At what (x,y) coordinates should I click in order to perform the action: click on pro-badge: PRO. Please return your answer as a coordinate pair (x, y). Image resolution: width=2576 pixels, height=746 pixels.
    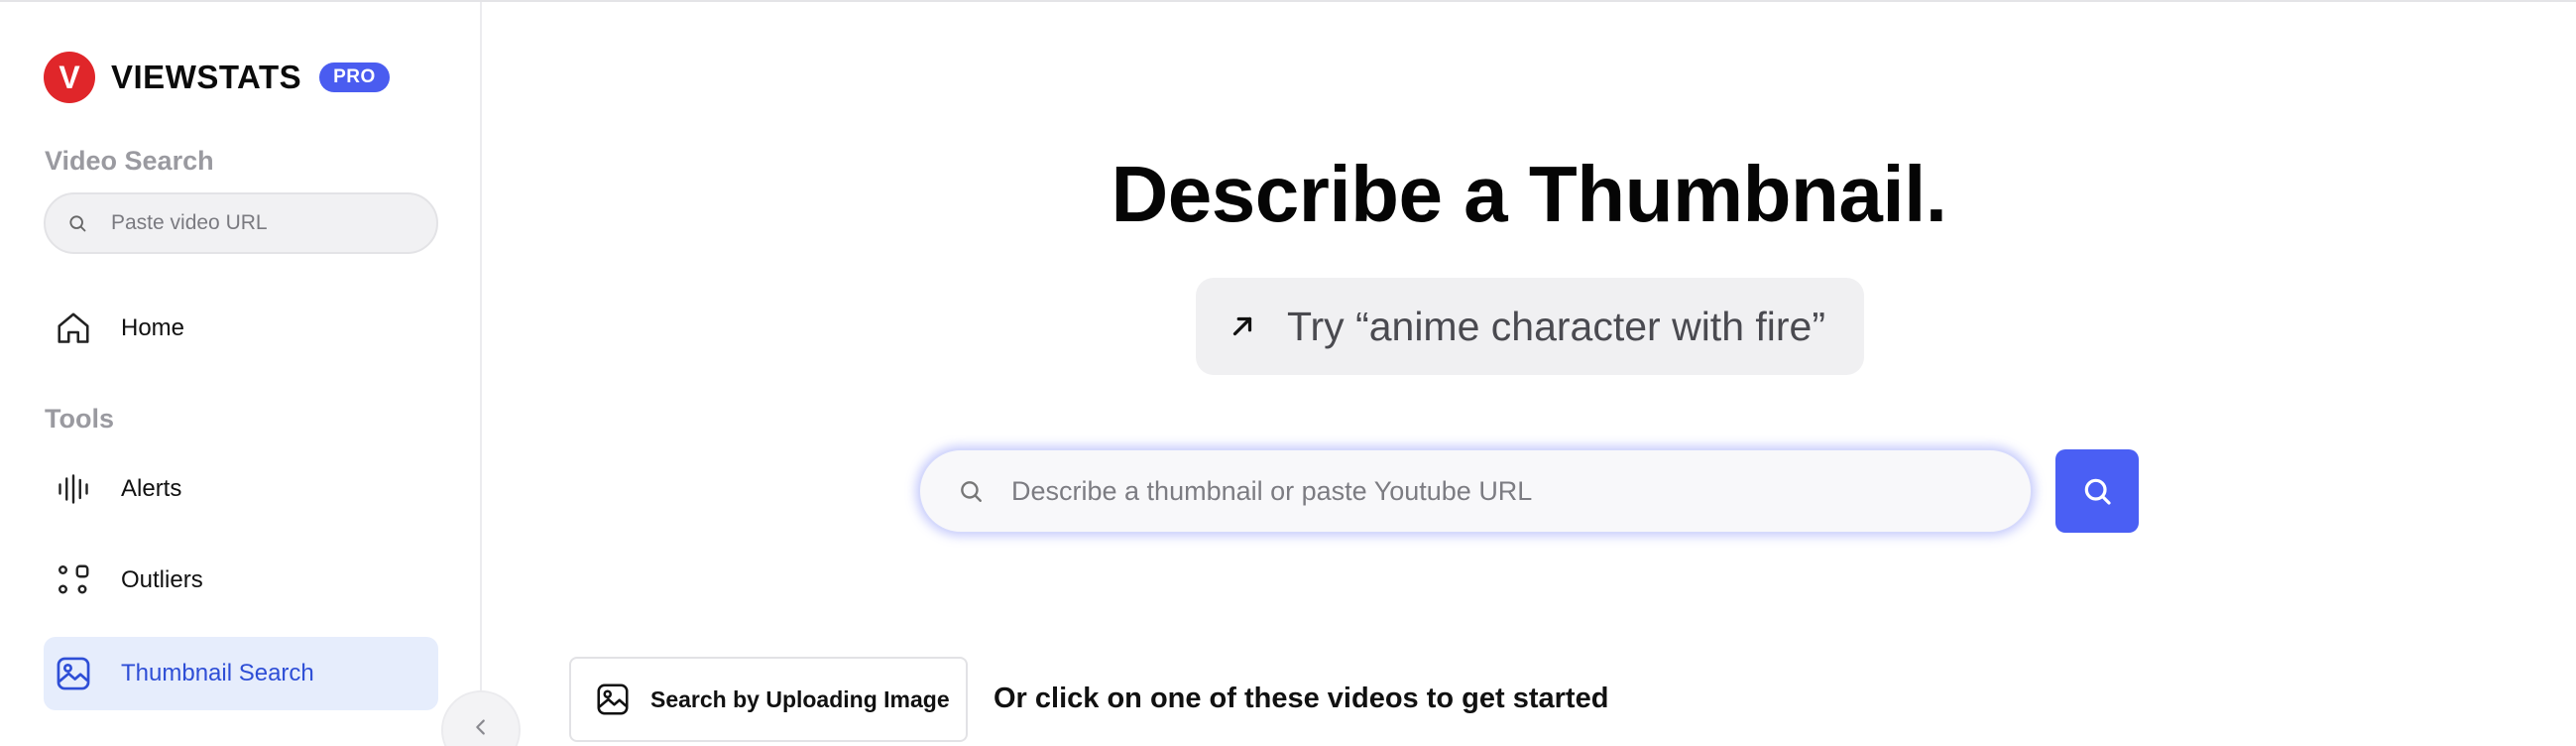
    Looking at the image, I should click on (354, 77).